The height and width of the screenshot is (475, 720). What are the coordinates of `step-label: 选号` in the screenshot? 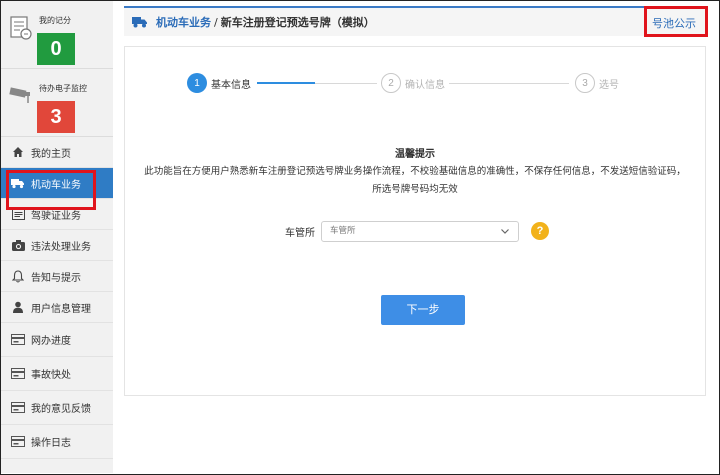 It's located at (609, 85).